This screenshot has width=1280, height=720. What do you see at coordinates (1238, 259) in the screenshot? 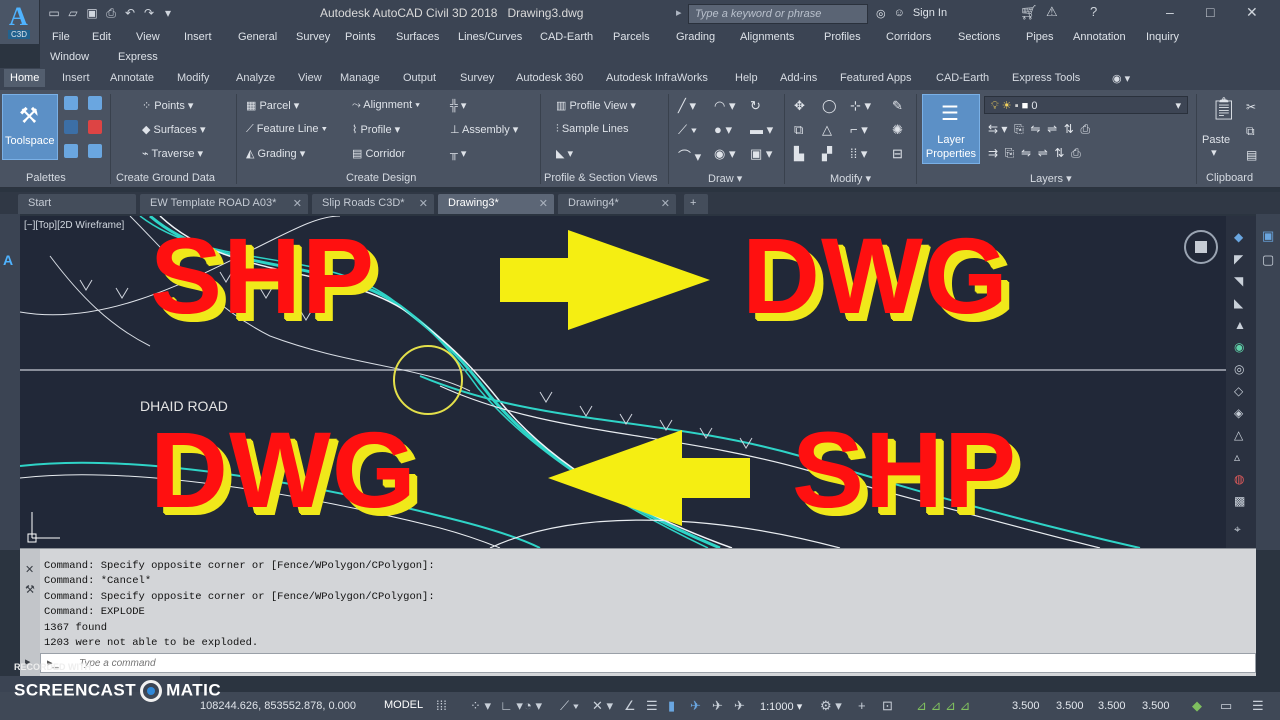
I see `tool-icon: ◤` at bounding box center [1238, 259].